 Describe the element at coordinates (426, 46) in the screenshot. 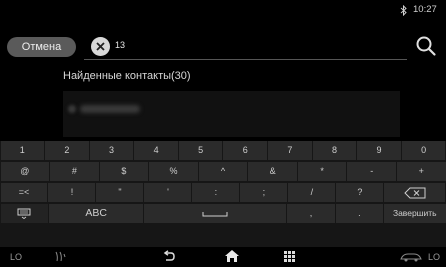

I see `search-icon` at that location.